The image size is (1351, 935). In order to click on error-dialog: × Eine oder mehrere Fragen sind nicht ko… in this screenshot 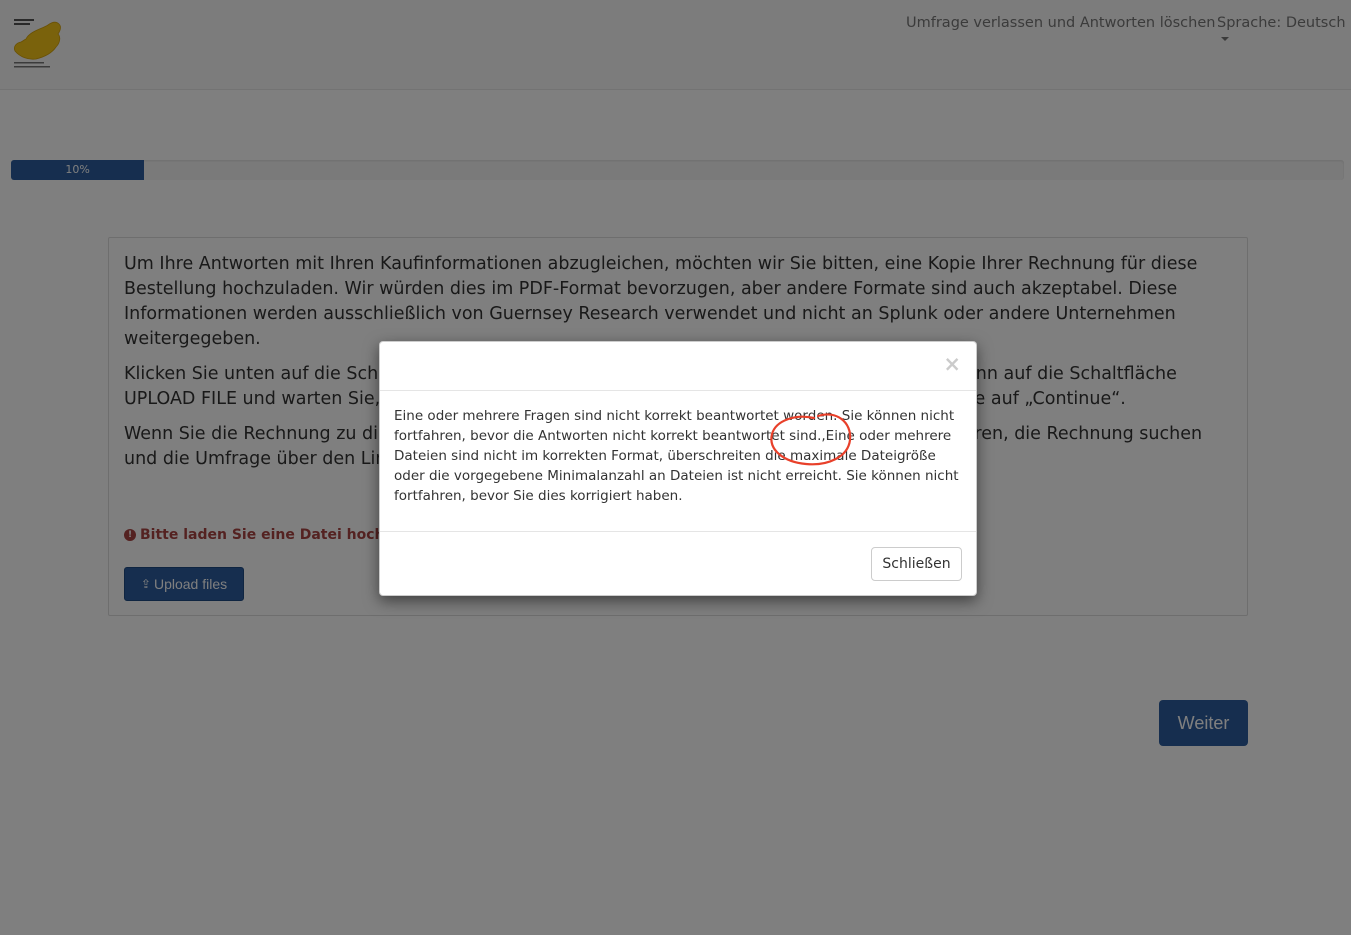, I will do `click(678, 468)`.